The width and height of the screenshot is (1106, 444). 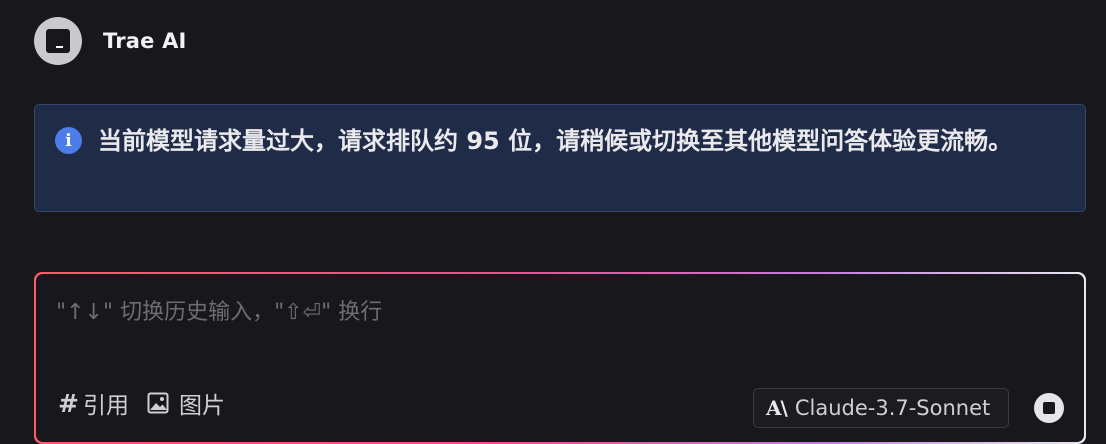 I want to click on notice-message: 当前模型请求量过大，请求排队约 95 位，请稍候或切换至其他模型问答体验更流畅。, so click(x=555, y=141).